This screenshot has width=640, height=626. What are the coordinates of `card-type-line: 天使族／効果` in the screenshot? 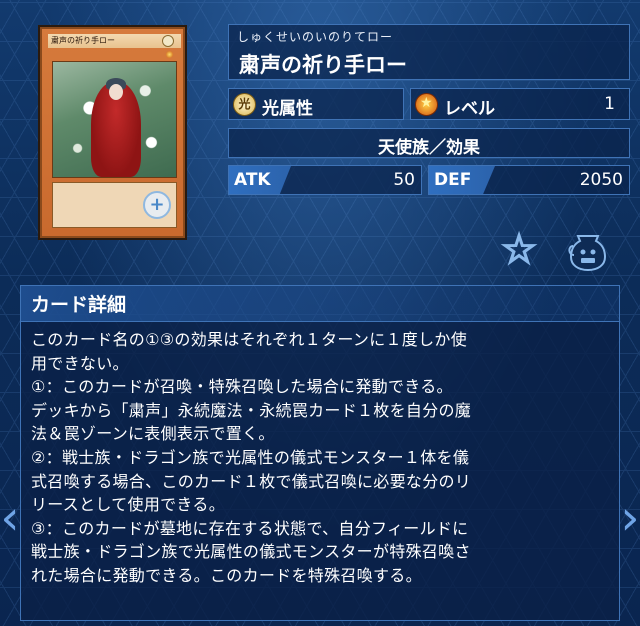 It's located at (429, 148).